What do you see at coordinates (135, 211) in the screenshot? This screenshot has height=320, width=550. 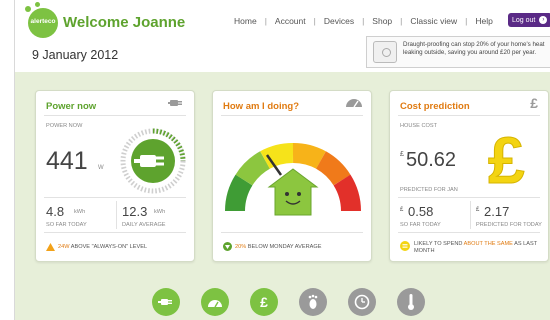 I see `average-kwh-value: 12.3` at bounding box center [135, 211].